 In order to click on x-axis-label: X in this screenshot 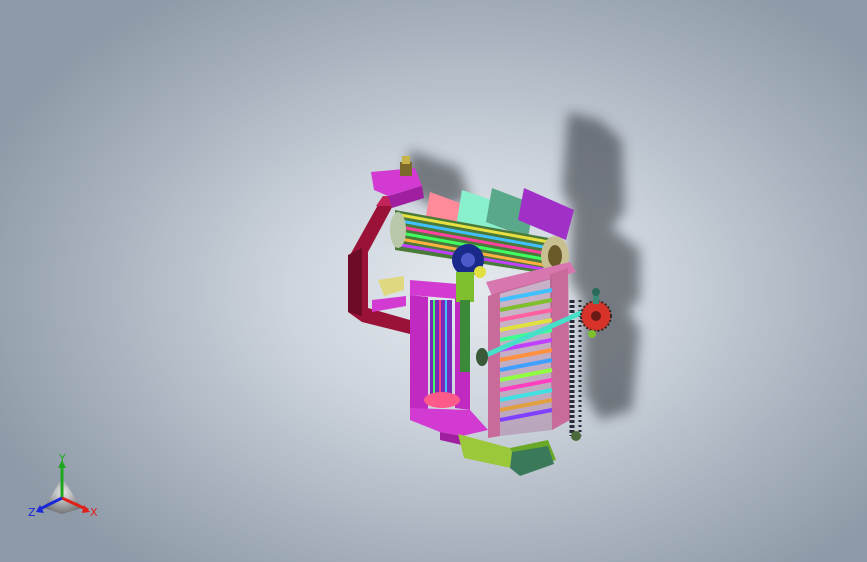, I will do `click(94, 512)`.